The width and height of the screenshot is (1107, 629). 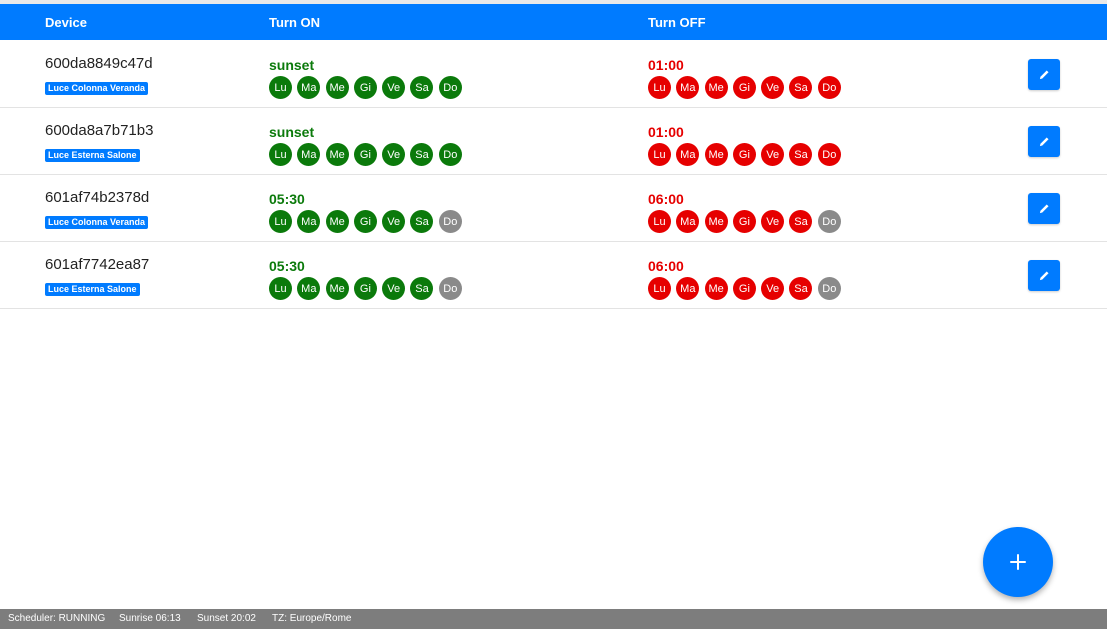 I want to click on header-device: Device, so click(x=66, y=22).